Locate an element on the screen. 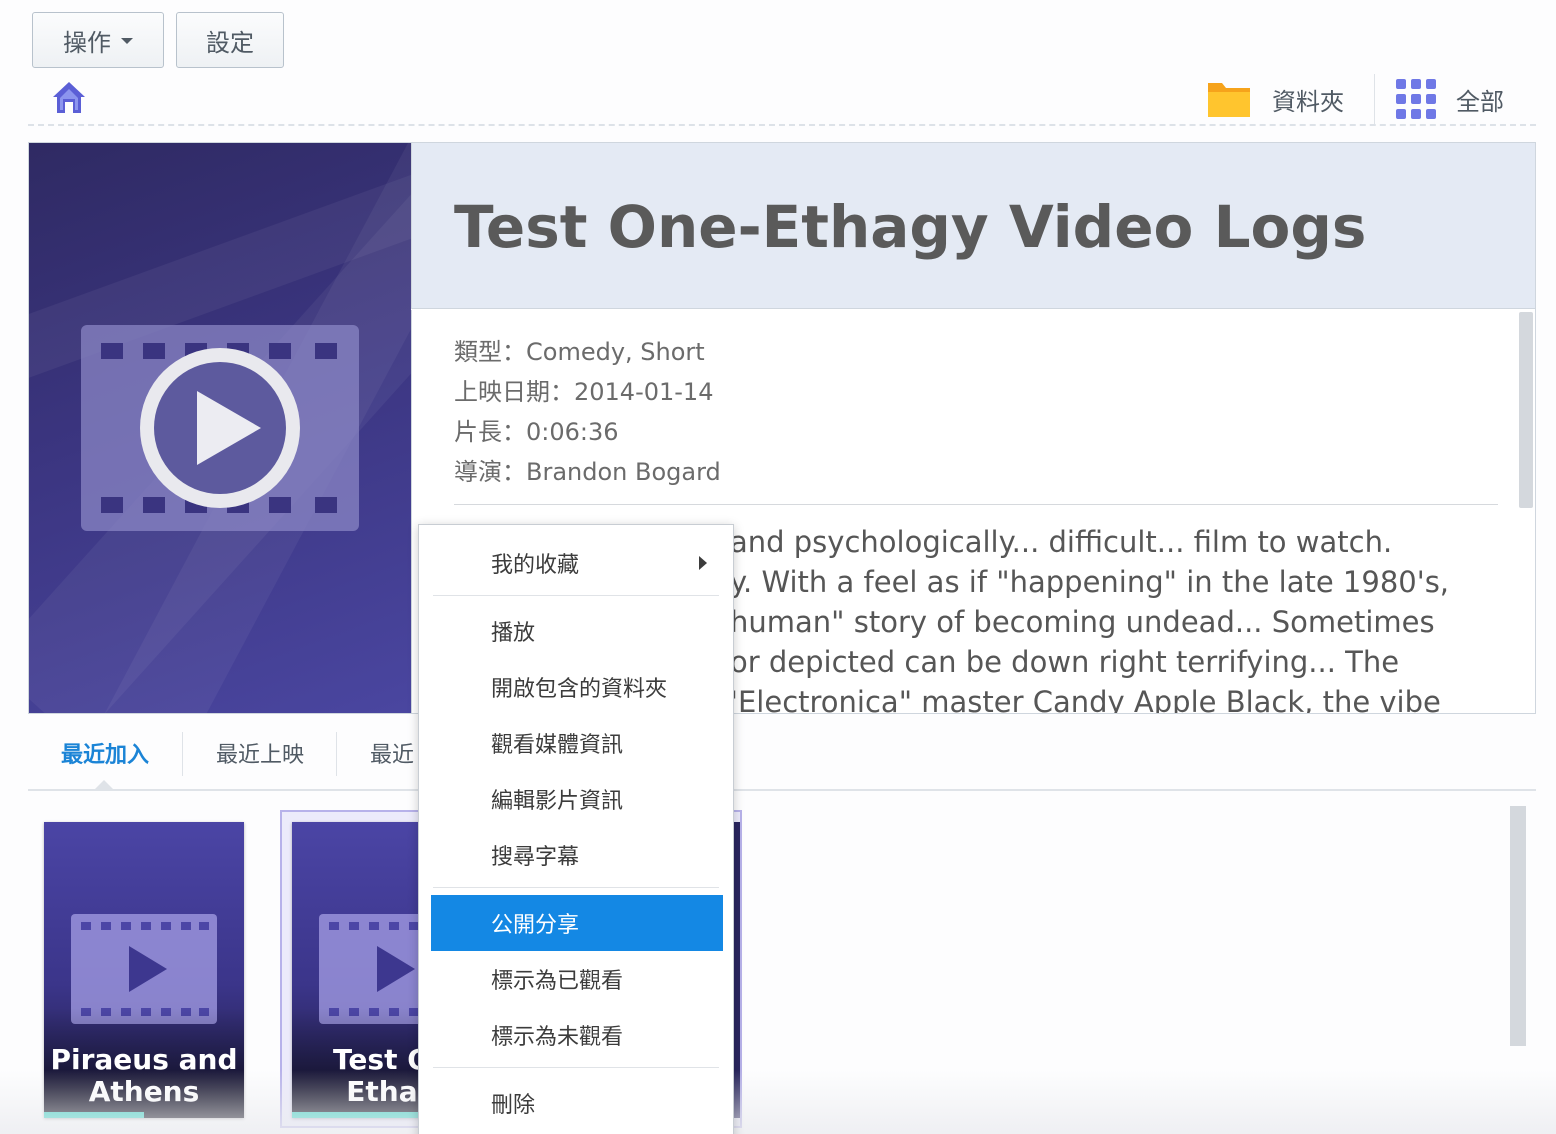 The height and width of the screenshot is (1134, 1556). tab-recently-released: 最近上映 is located at coordinates (260, 753).